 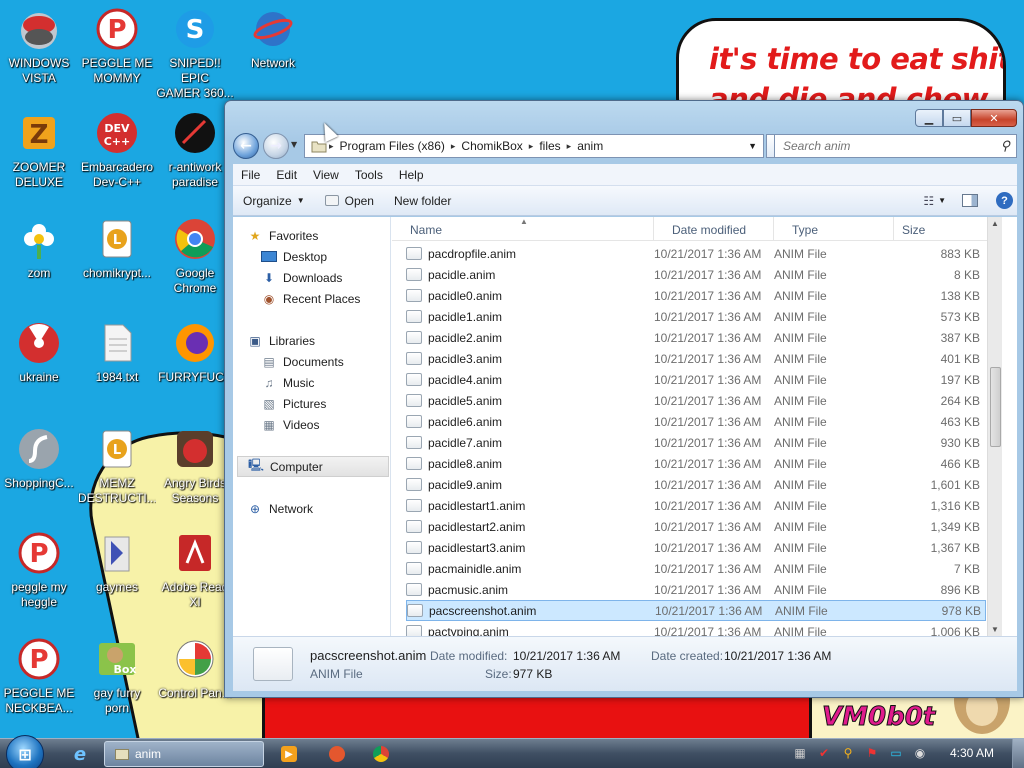 What do you see at coordinates (957, 118) in the screenshot?
I see `maximize-button: ▭` at bounding box center [957, 118].